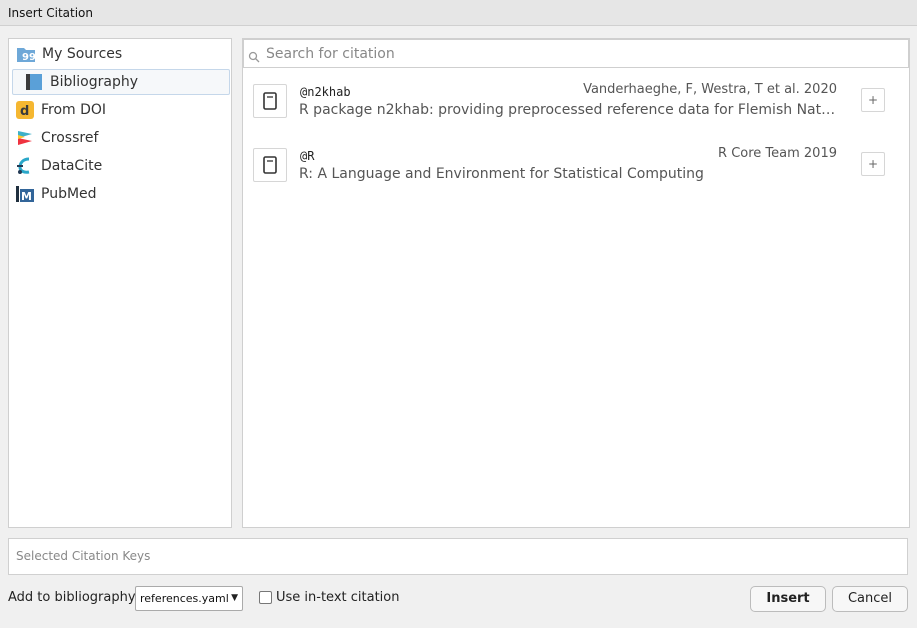 The image size is (917, 628). Describe the element at coordinates (34, 82) in the screenshot. I see `book-icon` at that location.